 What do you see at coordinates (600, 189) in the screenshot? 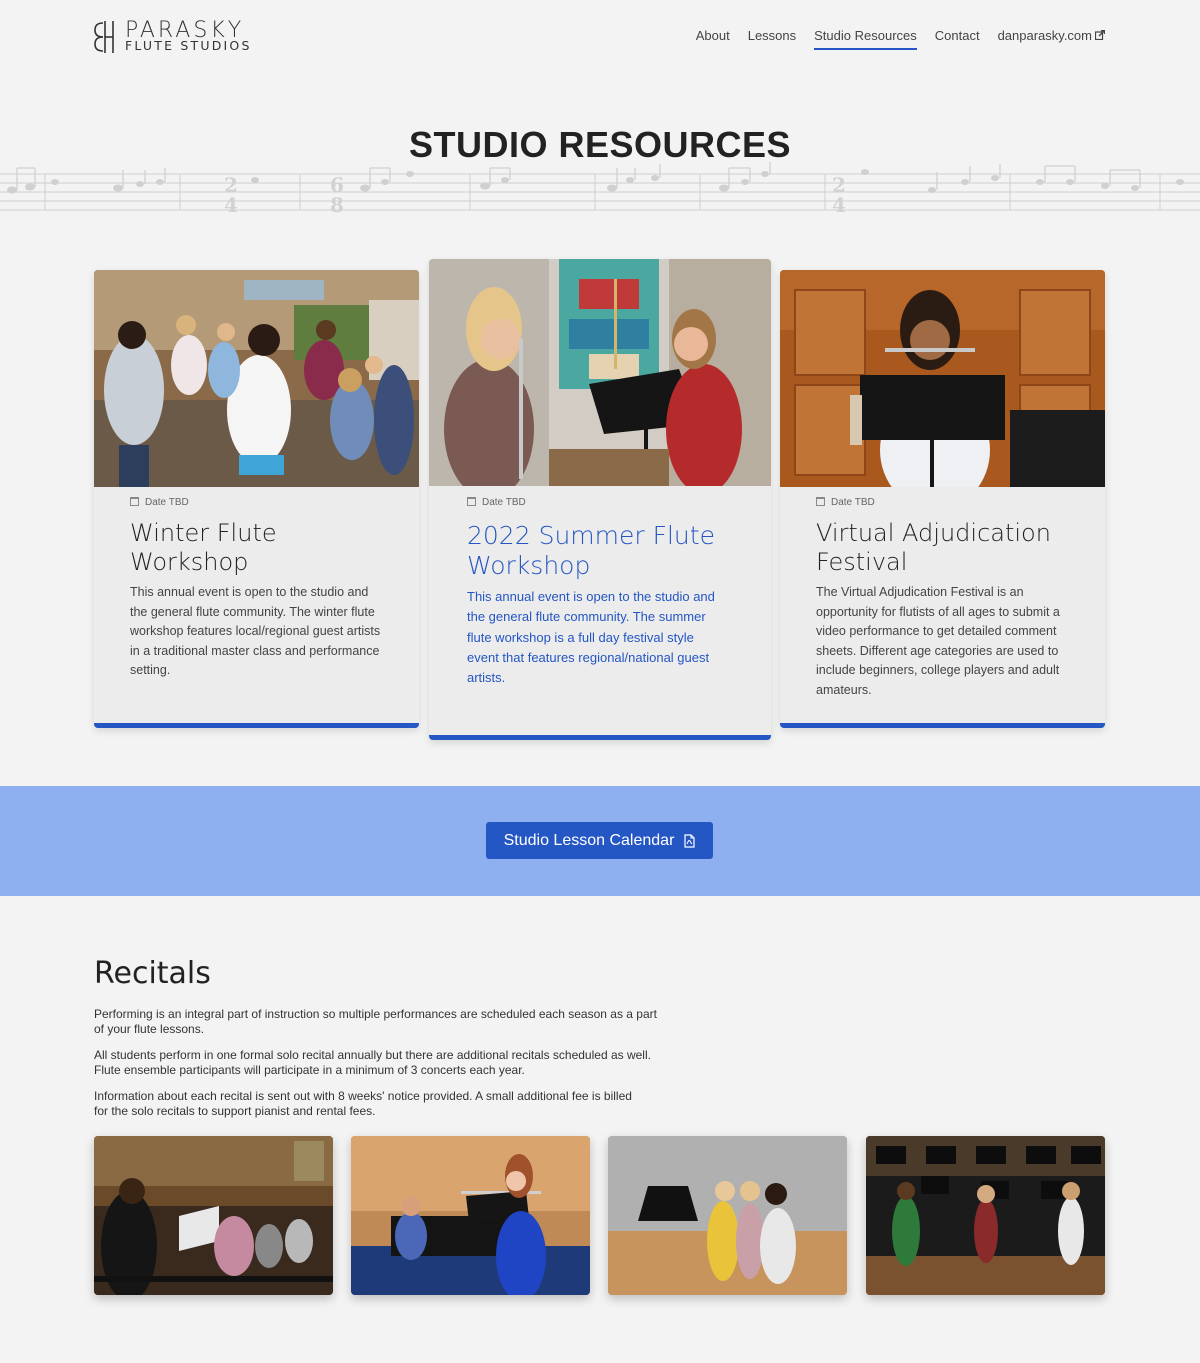
I see `music-staff-decoration: 24 68 24` at bounding box center [600, 189].